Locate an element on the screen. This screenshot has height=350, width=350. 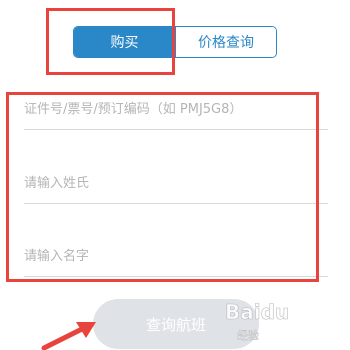
highlight-box-buy-tab is located at coordinates (110, 41).